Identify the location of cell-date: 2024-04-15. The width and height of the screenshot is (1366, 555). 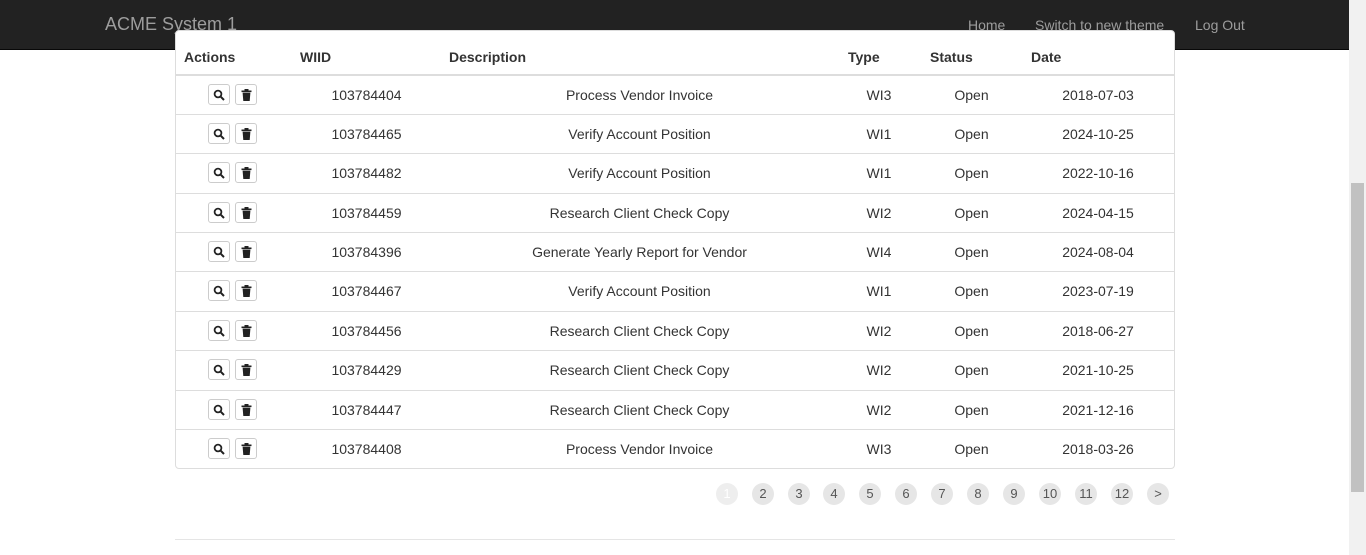
(1098, 213).